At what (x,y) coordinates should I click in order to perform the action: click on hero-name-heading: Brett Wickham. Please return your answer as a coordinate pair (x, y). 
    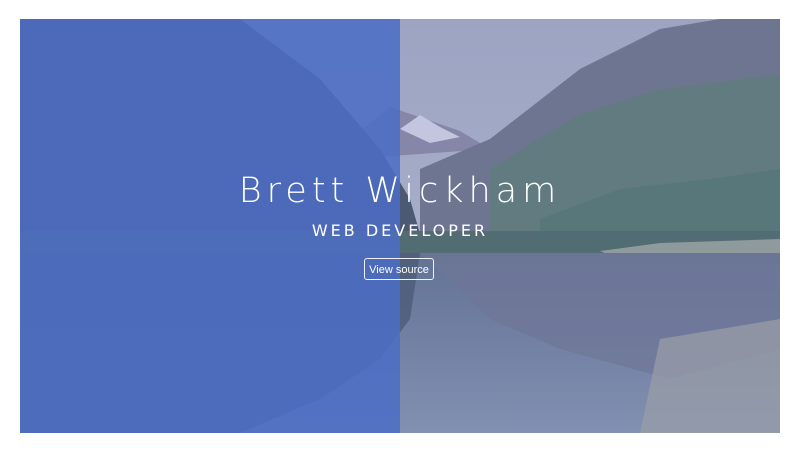
    Looking at the image, I should click on (400, 191).